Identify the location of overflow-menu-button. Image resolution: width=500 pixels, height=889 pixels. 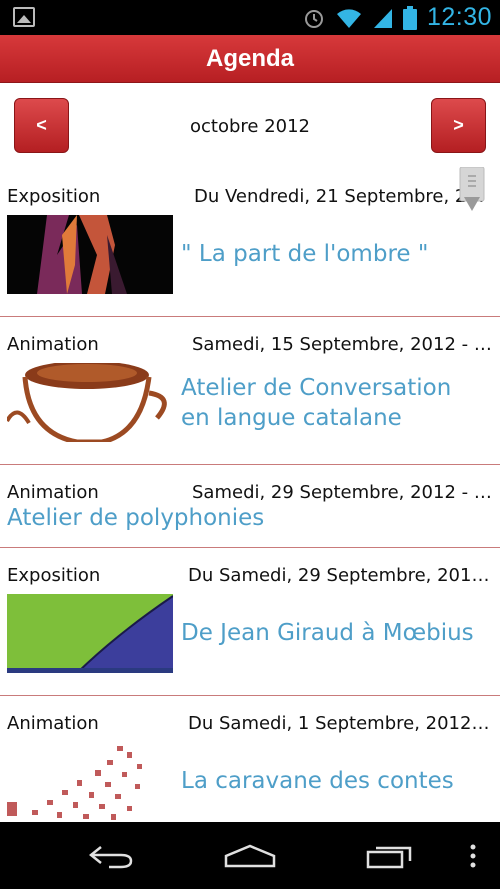
(473, 855).